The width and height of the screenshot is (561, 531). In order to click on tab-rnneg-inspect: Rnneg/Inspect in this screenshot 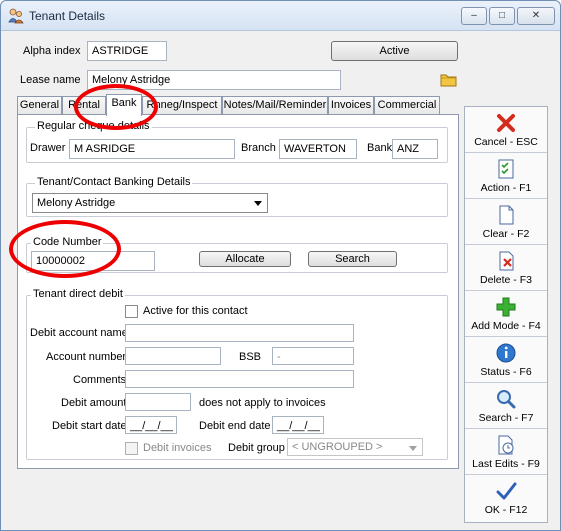, I will do `click(182, 105)`.